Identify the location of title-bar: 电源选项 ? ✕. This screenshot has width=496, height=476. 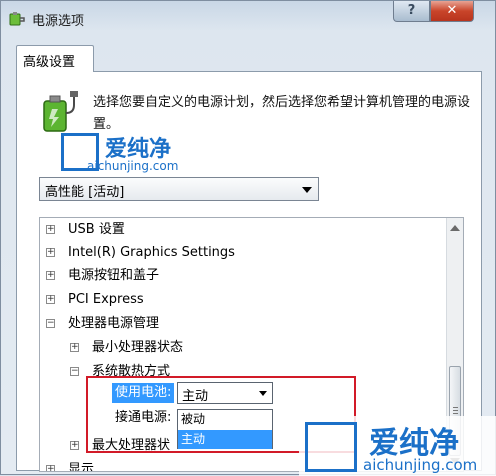
(248, 18).